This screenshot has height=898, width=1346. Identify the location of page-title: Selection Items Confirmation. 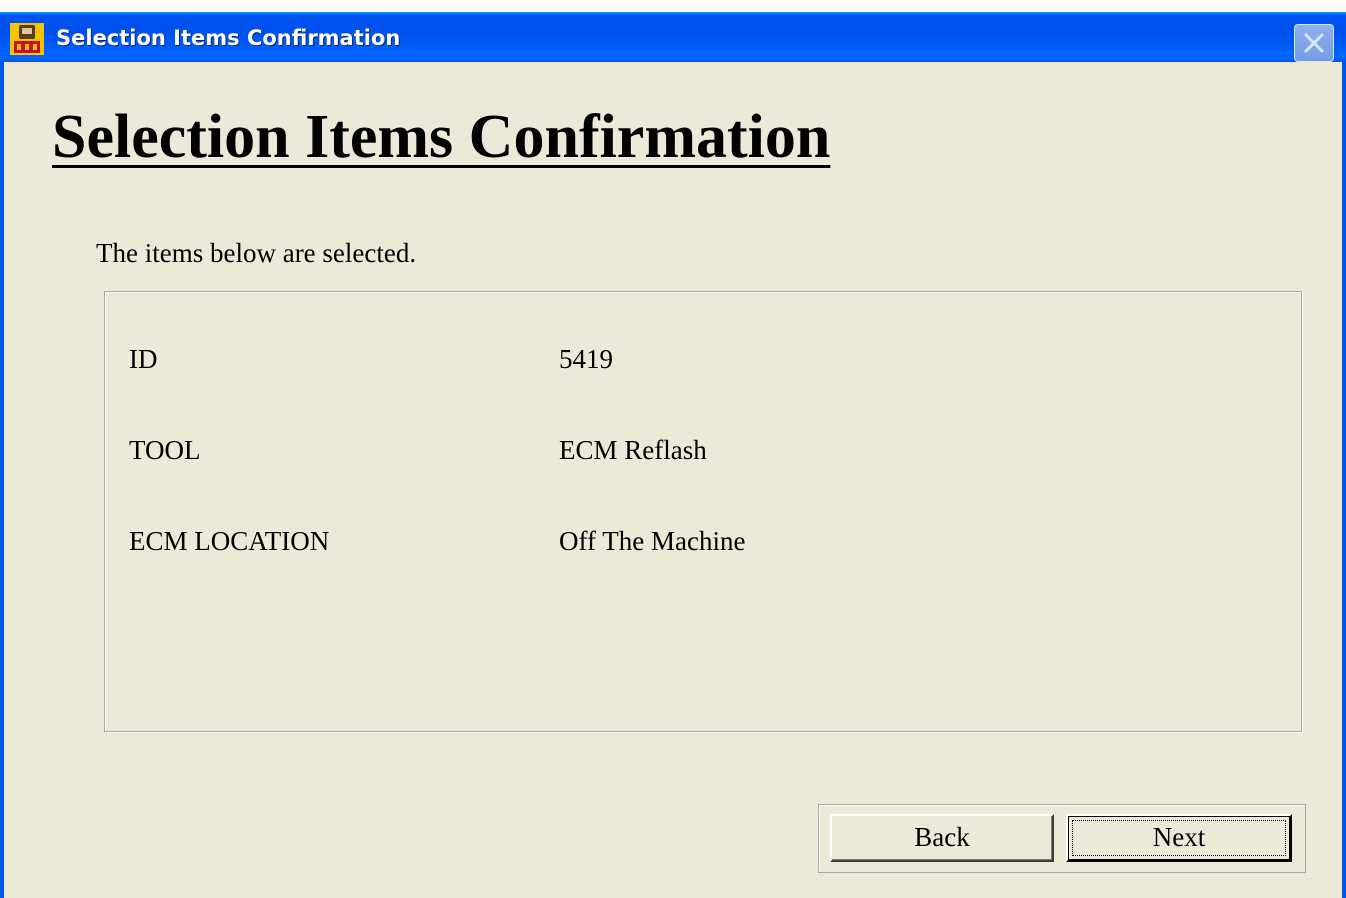
(441, 137).